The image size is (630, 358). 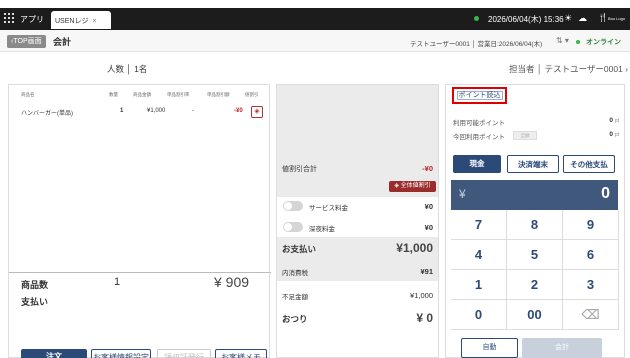 I want to click on payment-block: お支払い ¥1,000 内消費税 ¥91, so click(x=357, y=259).